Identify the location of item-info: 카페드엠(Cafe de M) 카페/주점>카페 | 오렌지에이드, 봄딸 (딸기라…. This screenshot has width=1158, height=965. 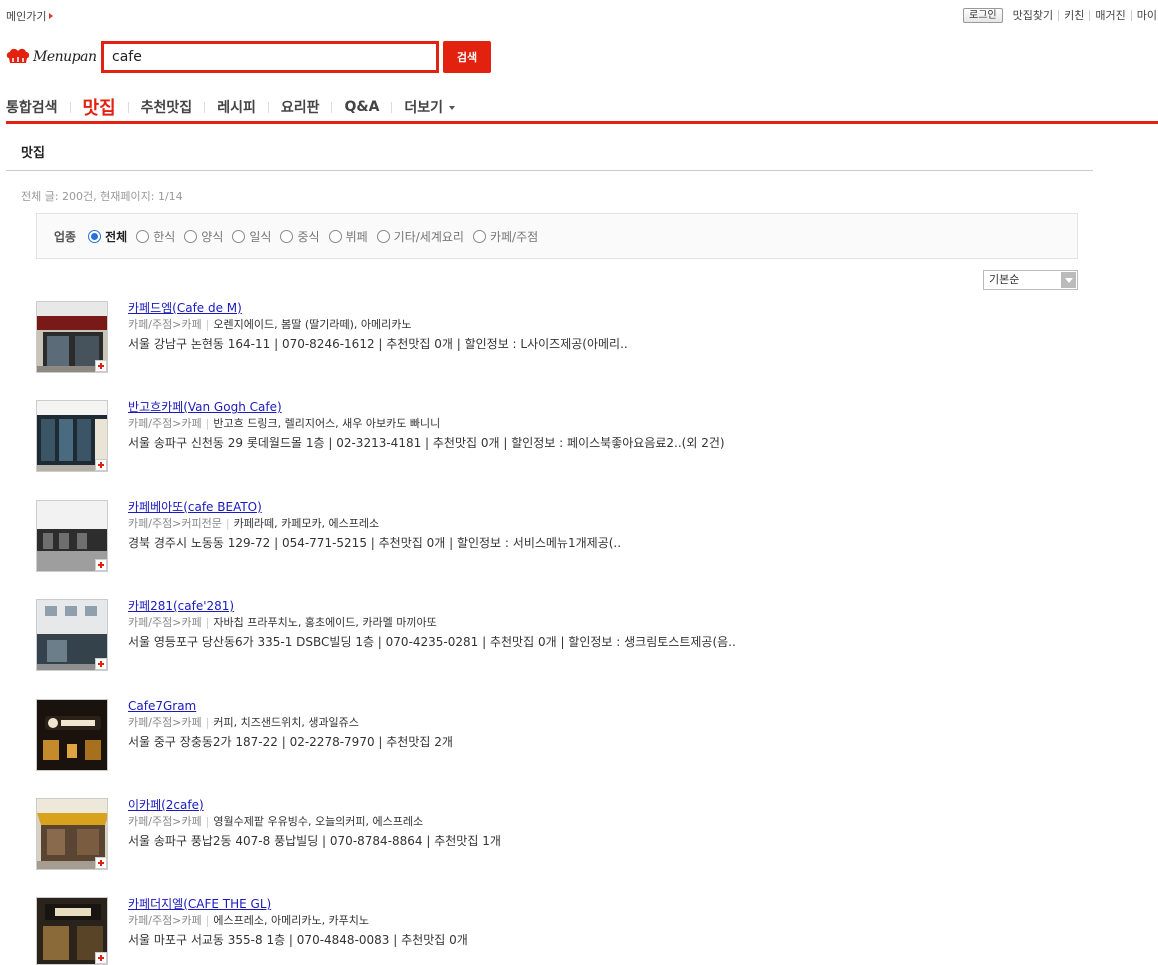
(438, 326).